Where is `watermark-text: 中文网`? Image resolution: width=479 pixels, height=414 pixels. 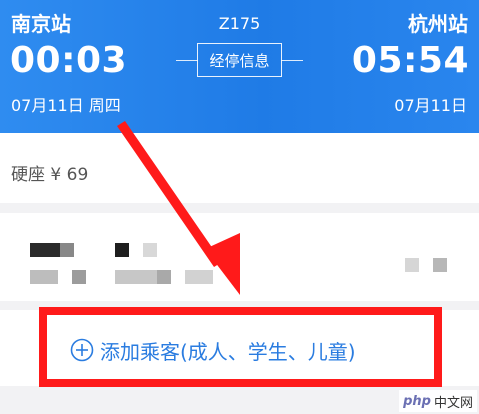
watermark-text: 中文网 is located at coordinates (453, 403).